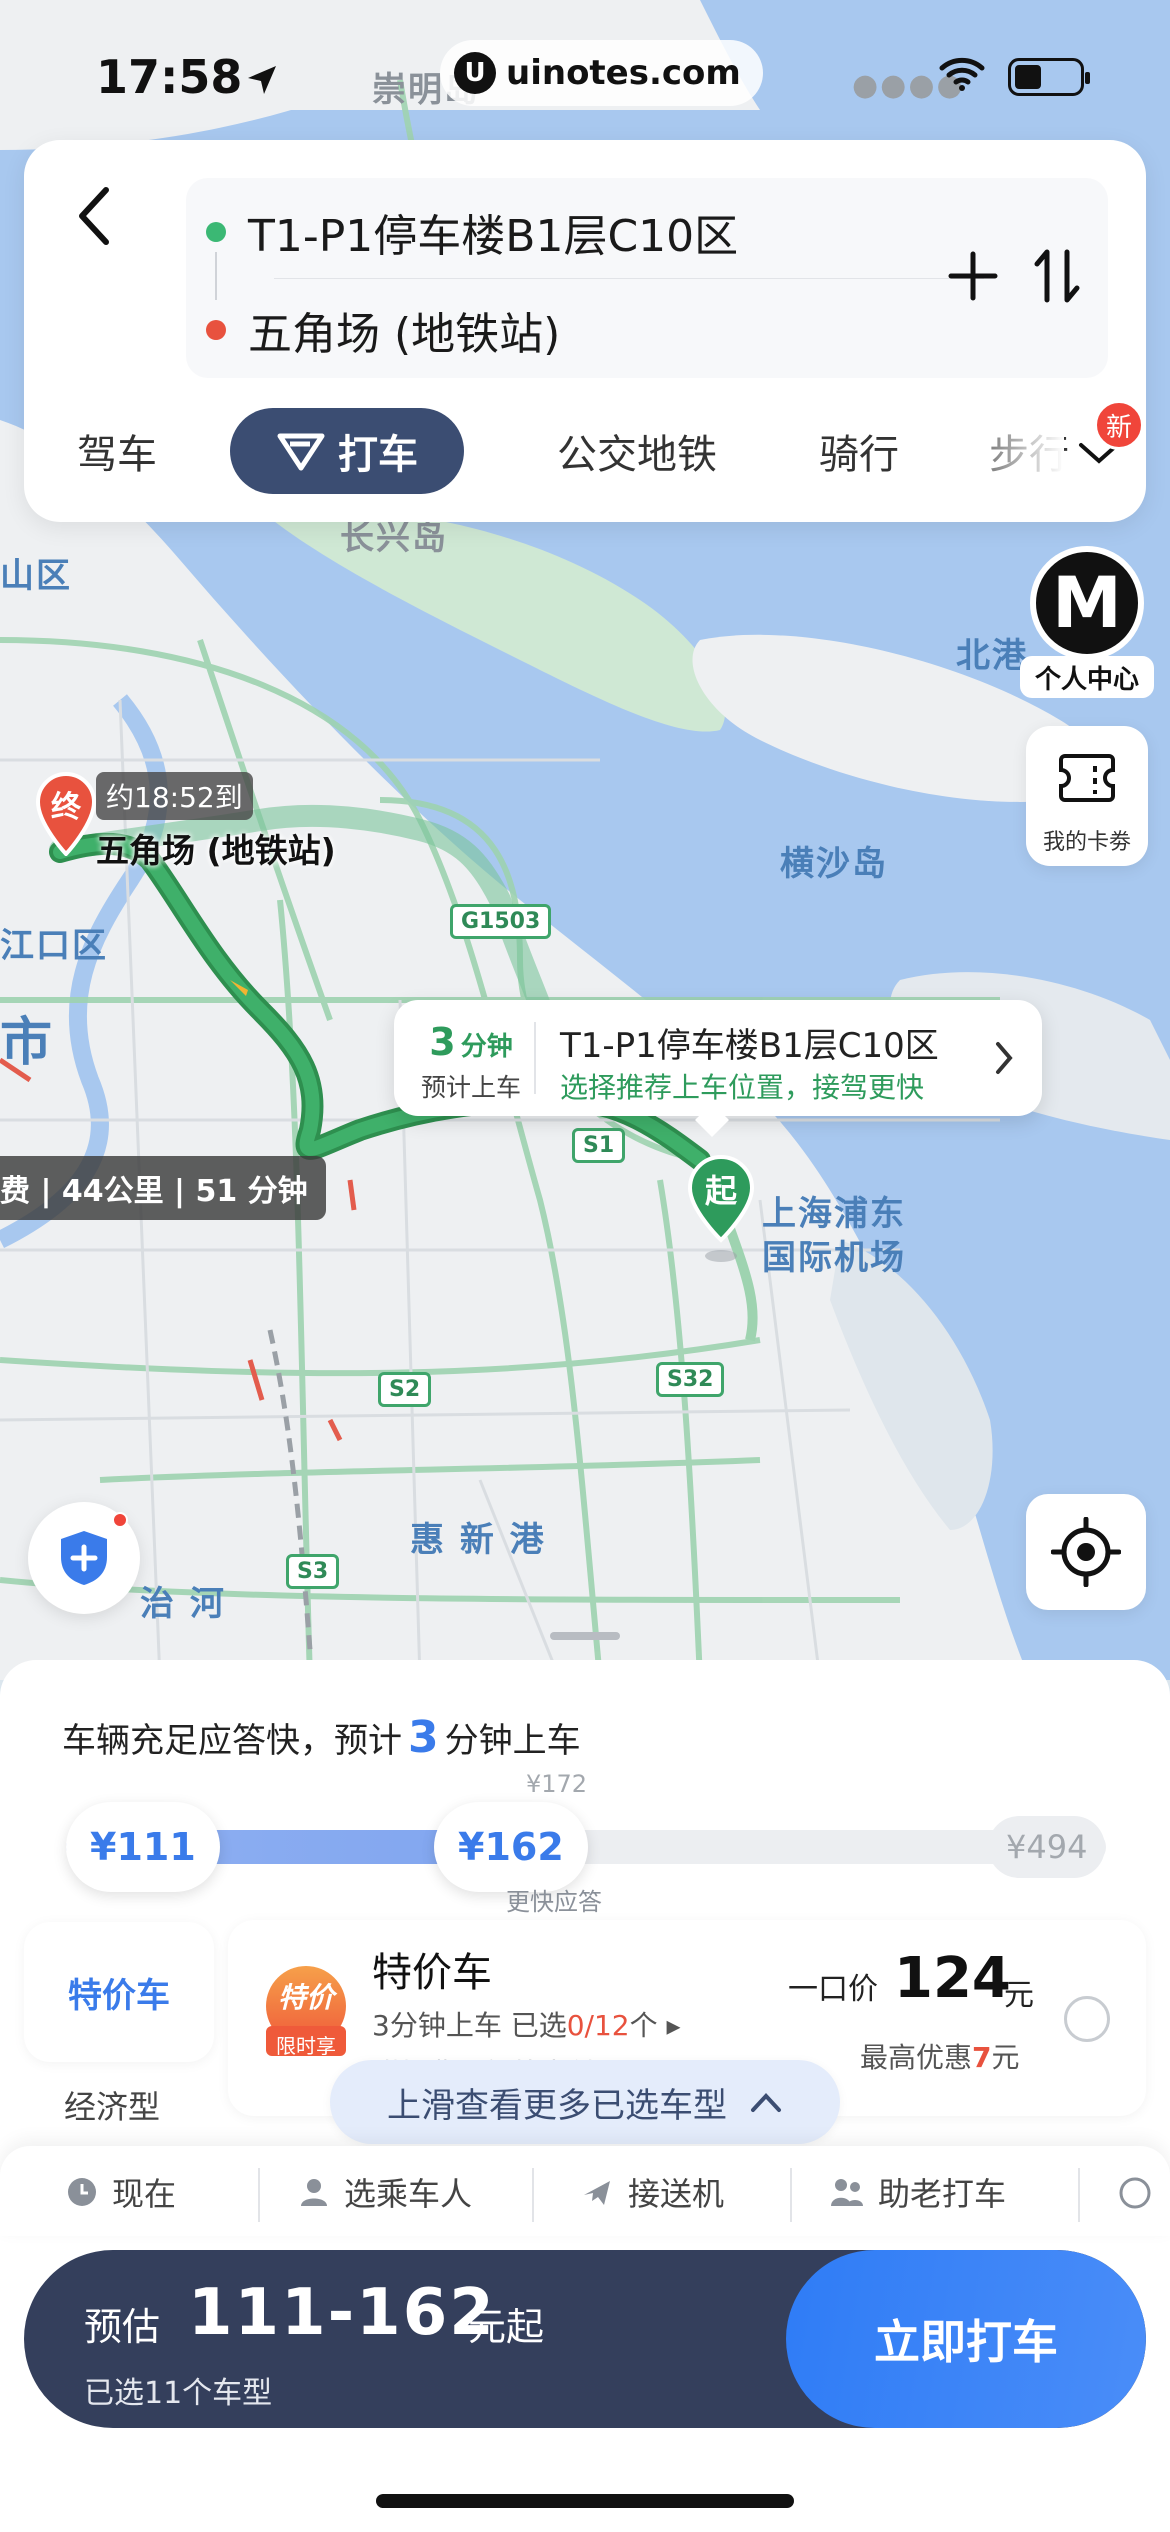 This screenshot has height=2532, width=1170. I want to click on notification-dot, so click(120, 1520).